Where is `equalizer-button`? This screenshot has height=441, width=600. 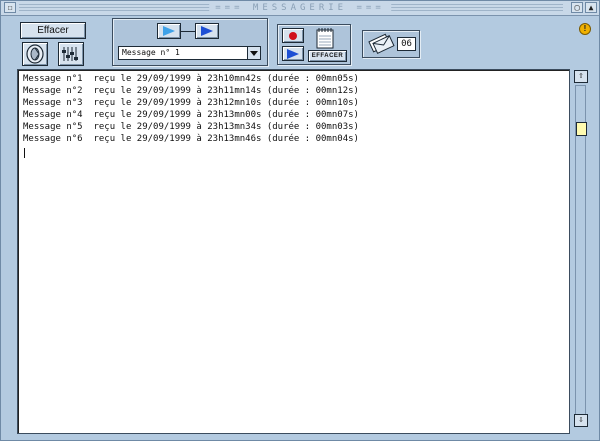 equalizer-button is located at coordinates (71, 54).